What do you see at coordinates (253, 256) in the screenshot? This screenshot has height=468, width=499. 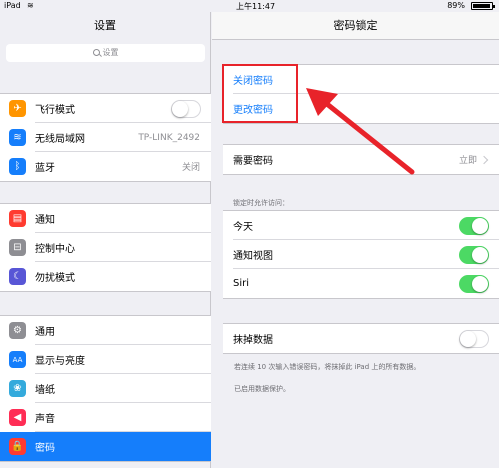 I see `allow-access-label: 通知视图` at bounding box center [253, 256].